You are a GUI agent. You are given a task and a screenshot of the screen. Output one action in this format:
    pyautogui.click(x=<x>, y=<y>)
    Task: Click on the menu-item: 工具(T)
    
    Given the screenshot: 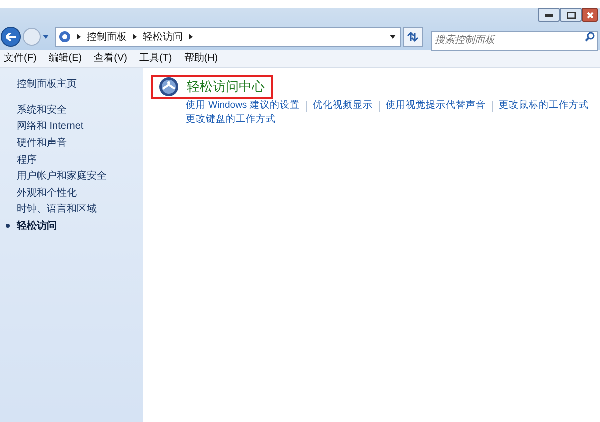 What is the action you would take?
    pyautogui.click(x=155, y=58)
    